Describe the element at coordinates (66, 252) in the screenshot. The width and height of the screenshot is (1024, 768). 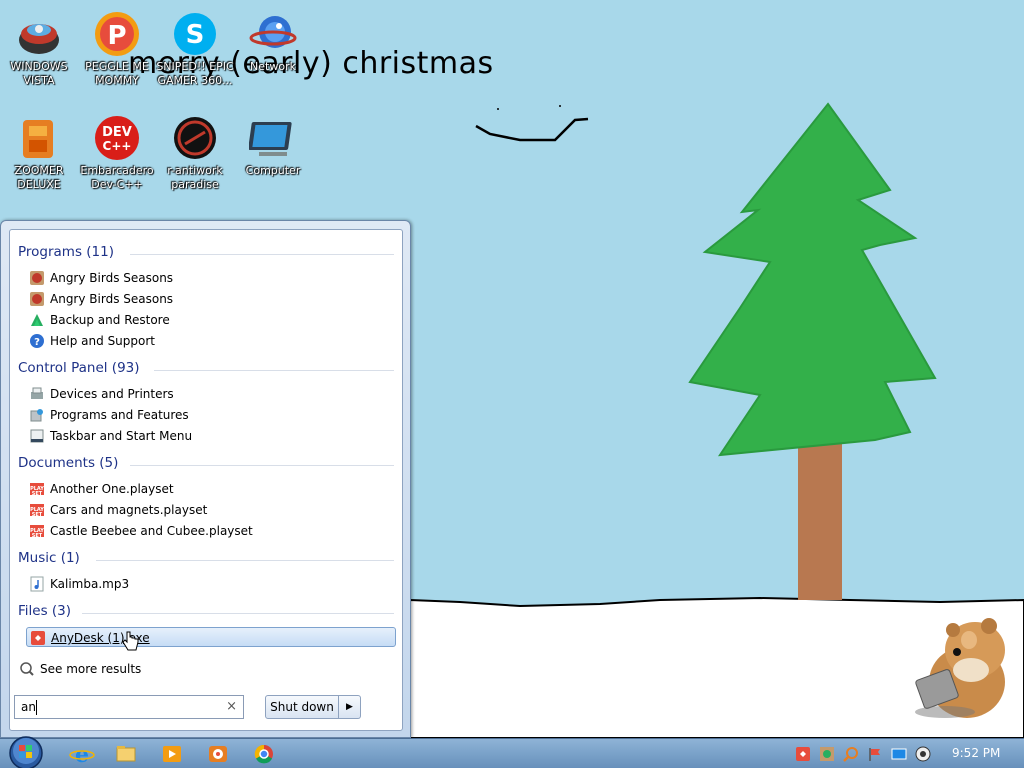
I see `group-header-programs: Programs (11)` at that location.